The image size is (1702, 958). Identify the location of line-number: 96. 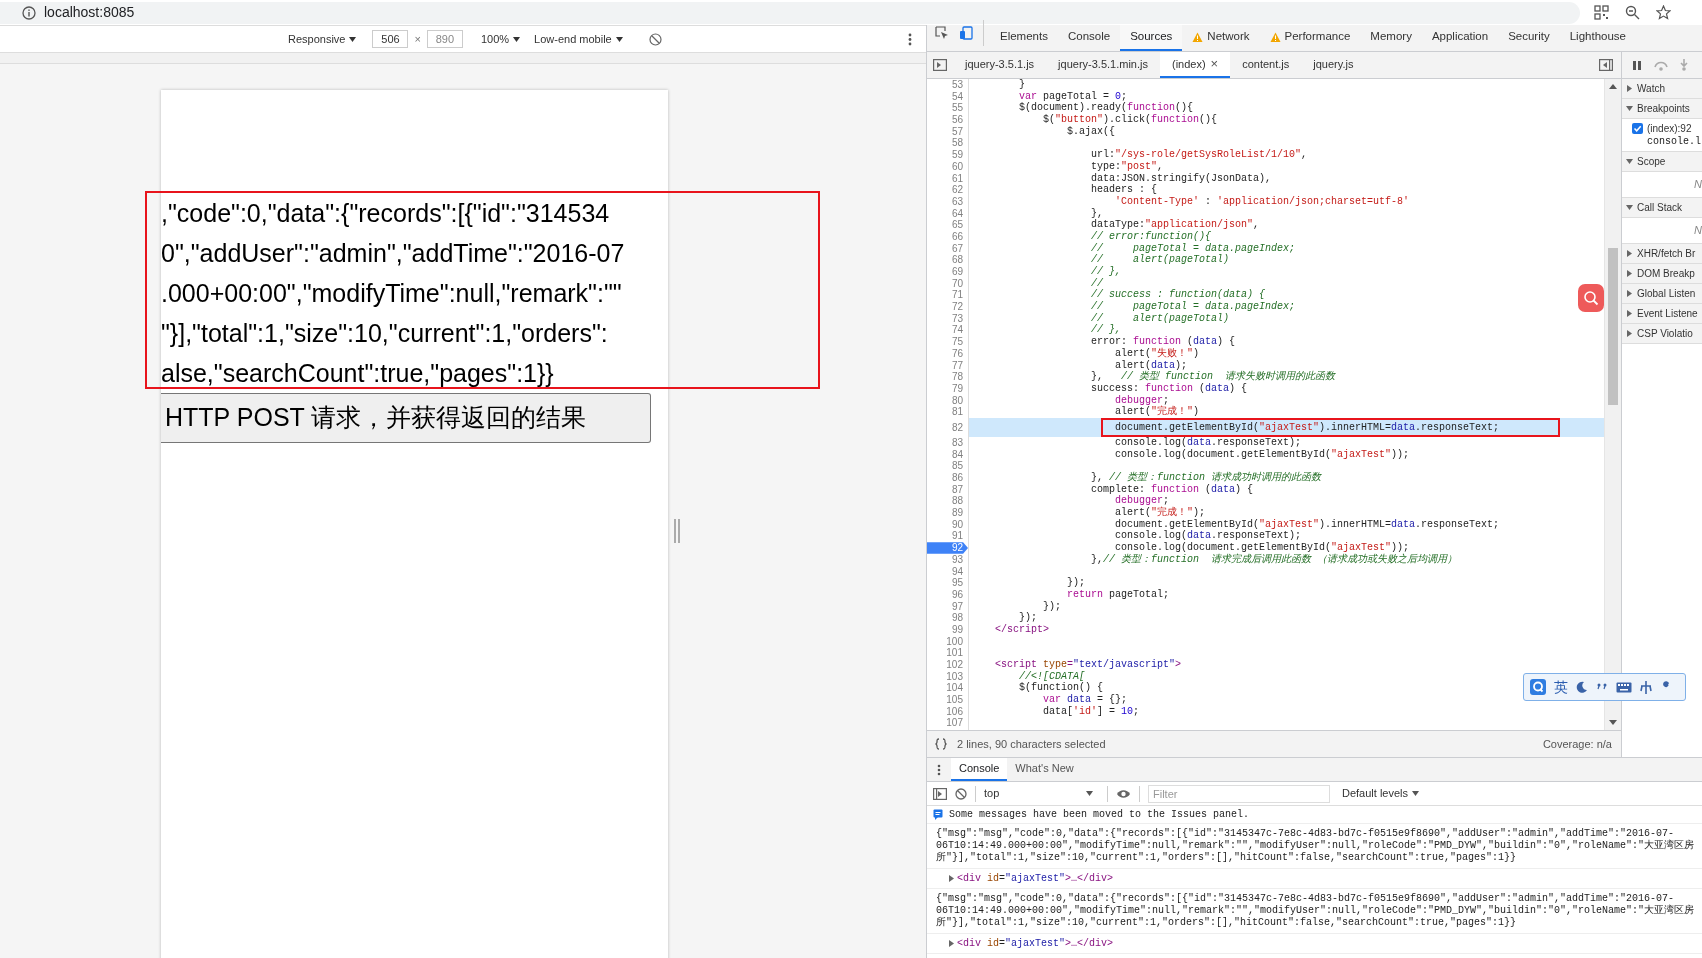
(957, 594).